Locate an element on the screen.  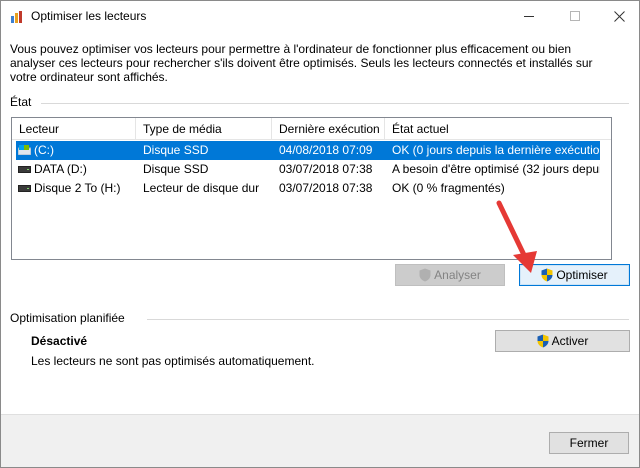
drive-name: DATA (D:) is located at coordinates (60, 169).